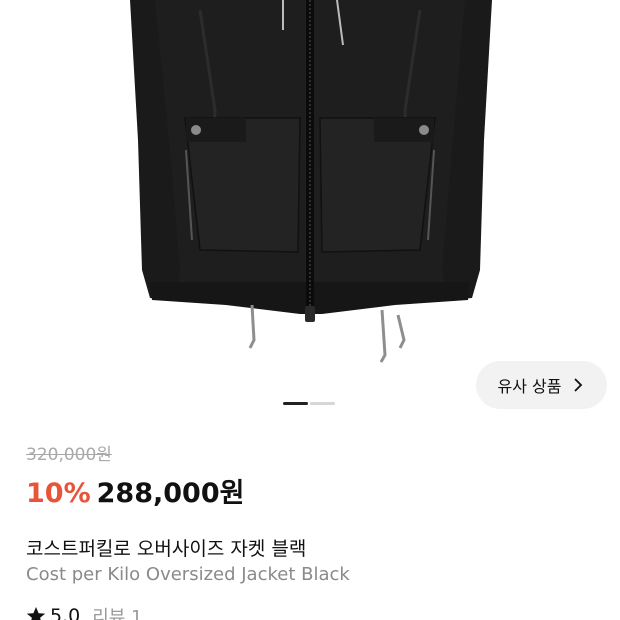 The width and height of the screenshot is (620, 620). Describe the element at coordinates (295, 403) in the screenshot. I see `carousel-dot-active` at that location.